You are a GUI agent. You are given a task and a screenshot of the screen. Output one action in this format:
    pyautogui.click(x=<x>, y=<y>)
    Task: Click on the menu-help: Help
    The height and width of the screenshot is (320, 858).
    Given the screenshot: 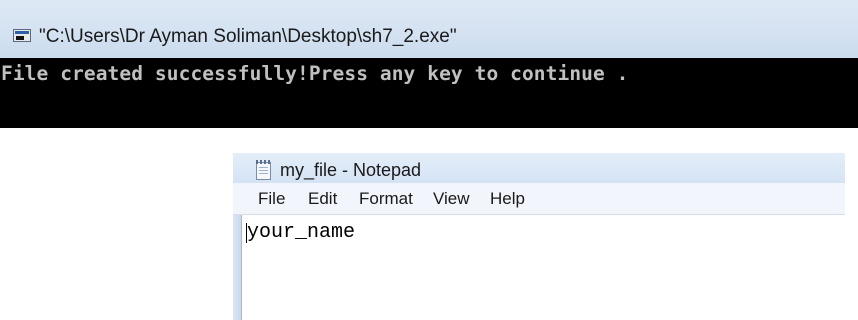 What is the action you would take?
    pyautogui.click(x=507, y=199)
    